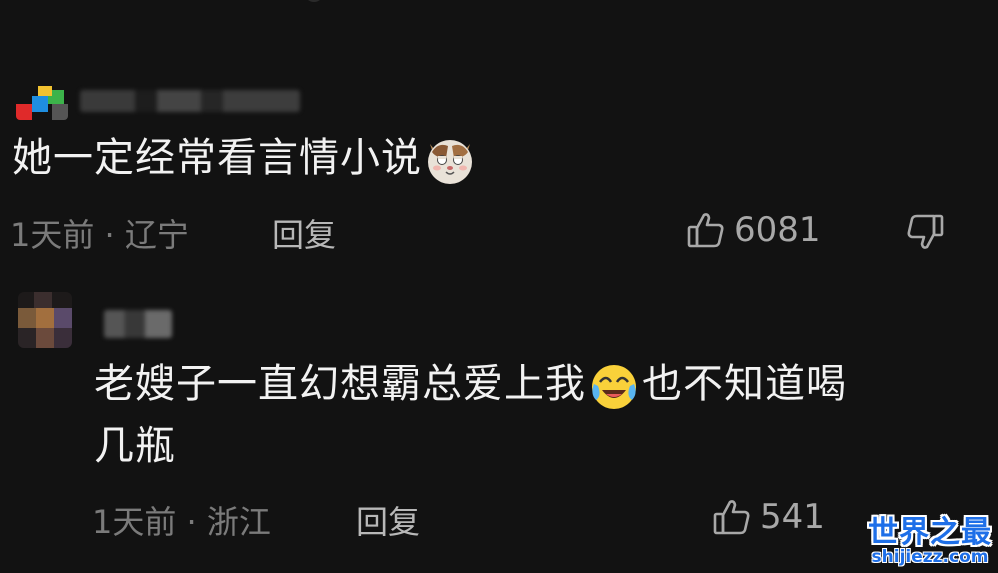 The width and height of the screenshot is (998, 573). I want to click on comment-text-line2: 几瓶, so click(135, 446).